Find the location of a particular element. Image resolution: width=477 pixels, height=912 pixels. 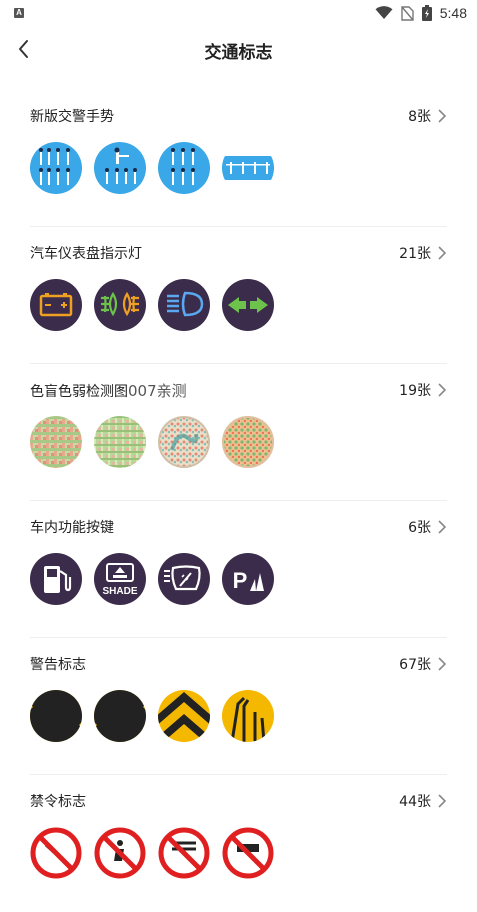

section-count: 19张 is located at coordinates (415, 391).